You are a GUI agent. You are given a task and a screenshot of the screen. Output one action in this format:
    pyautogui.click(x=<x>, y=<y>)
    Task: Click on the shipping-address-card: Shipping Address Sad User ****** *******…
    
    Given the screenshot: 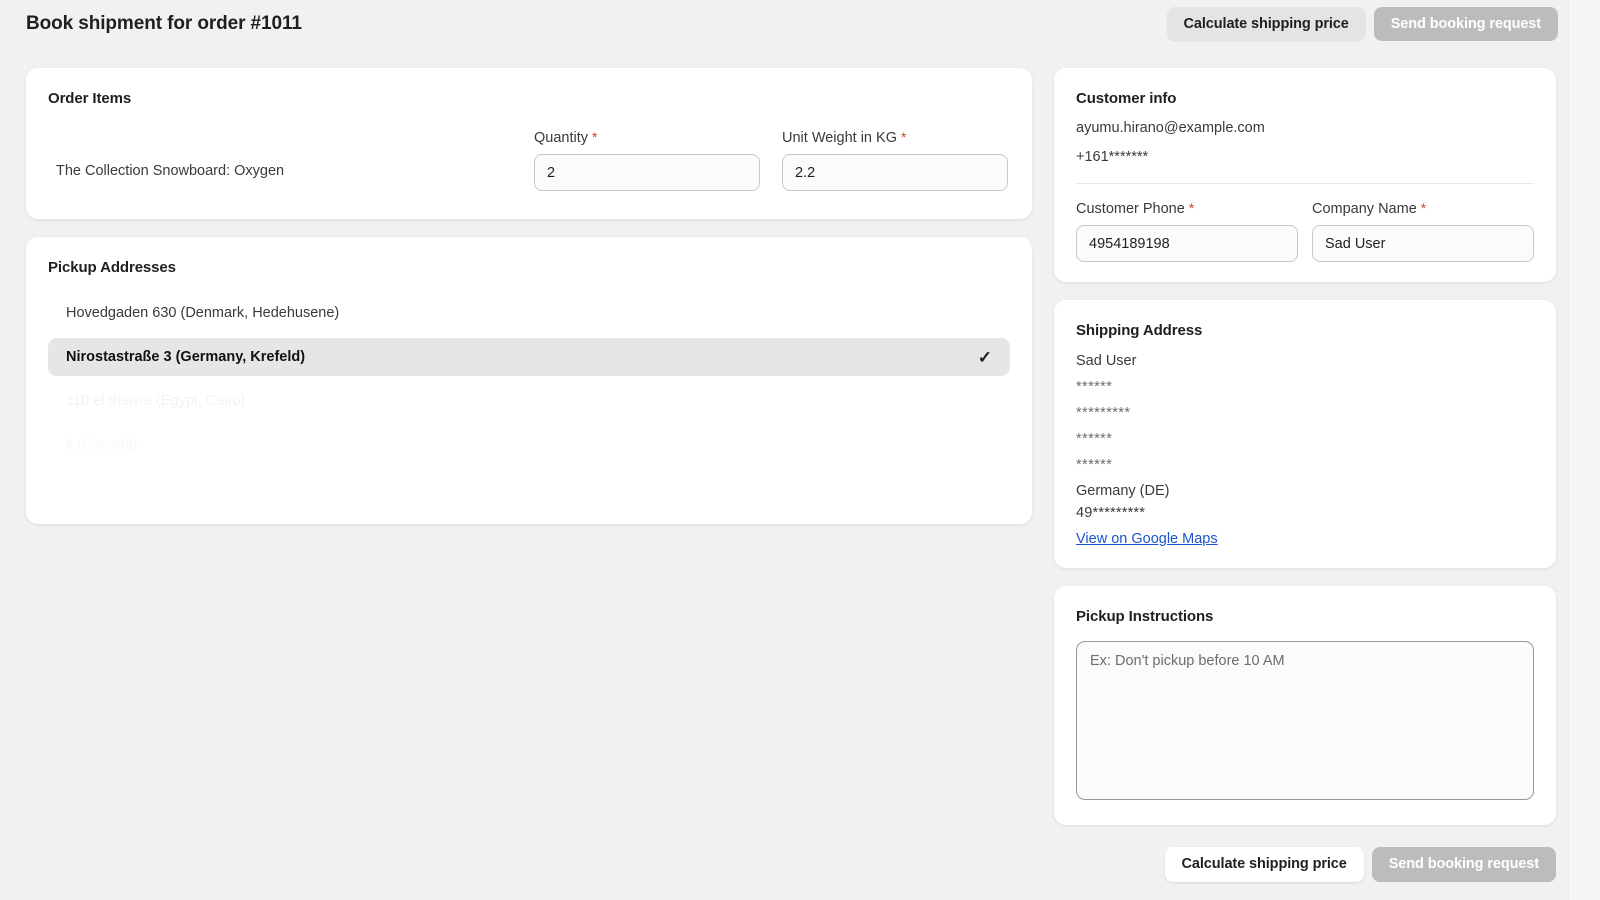 What is the action you would take?
    pyautogui.click(x=1305, y=434)
    